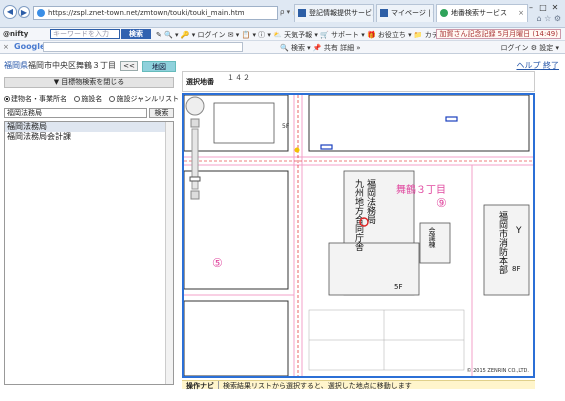  Describe the element at coordinates (161, 113) in the screenshot. I see `landmark-search-button: 検索` at that location.